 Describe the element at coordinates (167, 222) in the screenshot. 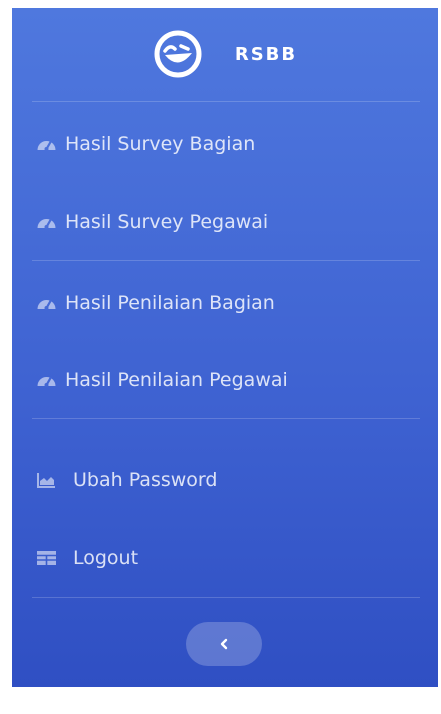

I see `sidebar-item-label: Hasil Survey Pegawai` at that location.